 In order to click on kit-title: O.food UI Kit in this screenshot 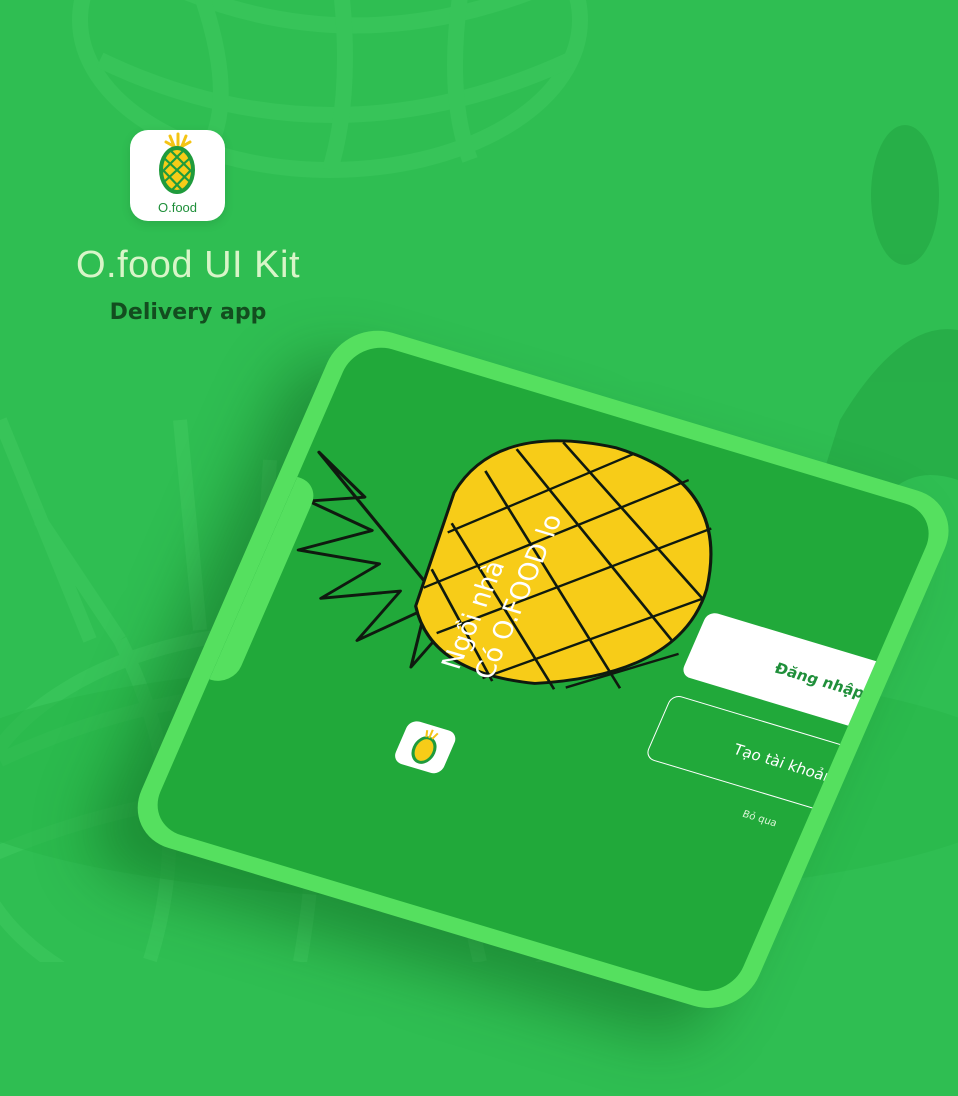, I will do `click(188, 265)`.